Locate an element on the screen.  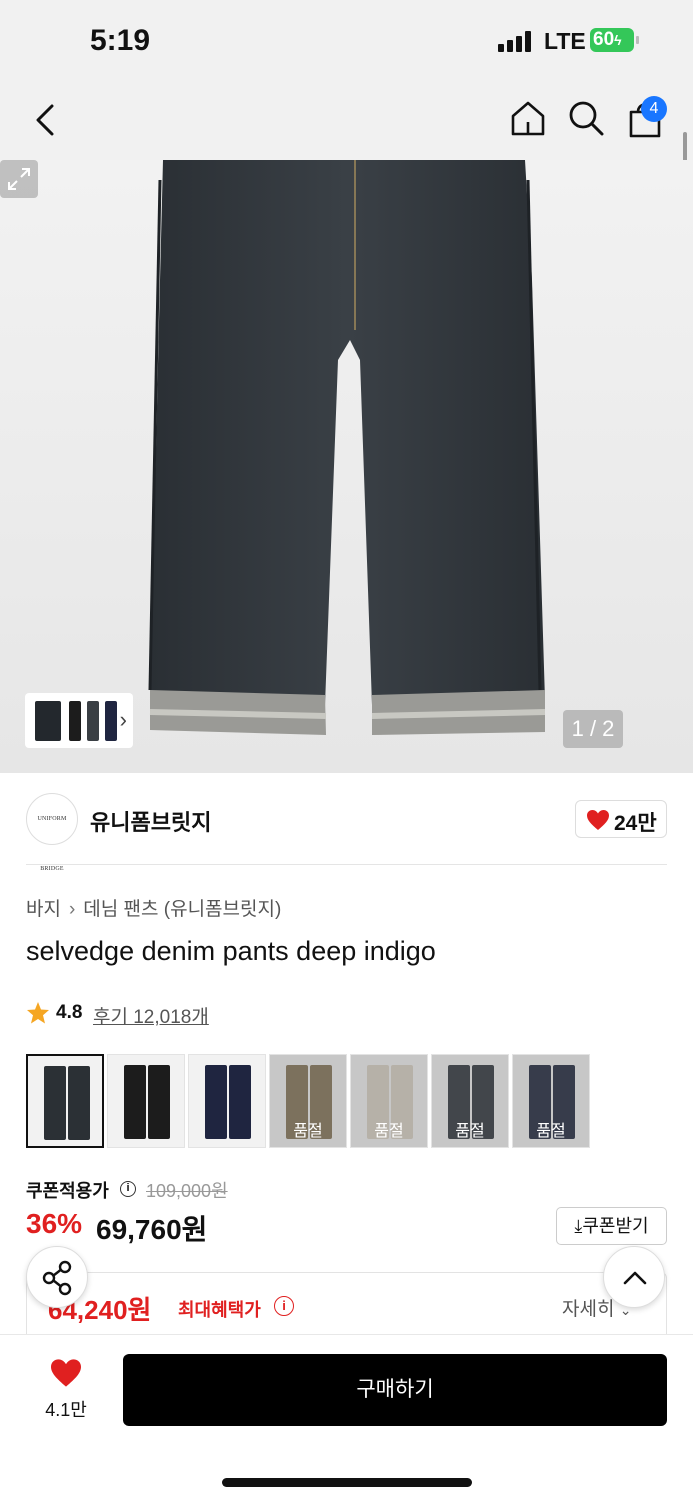
brand-like-button: 24만 is located at coordinates (621, 819).